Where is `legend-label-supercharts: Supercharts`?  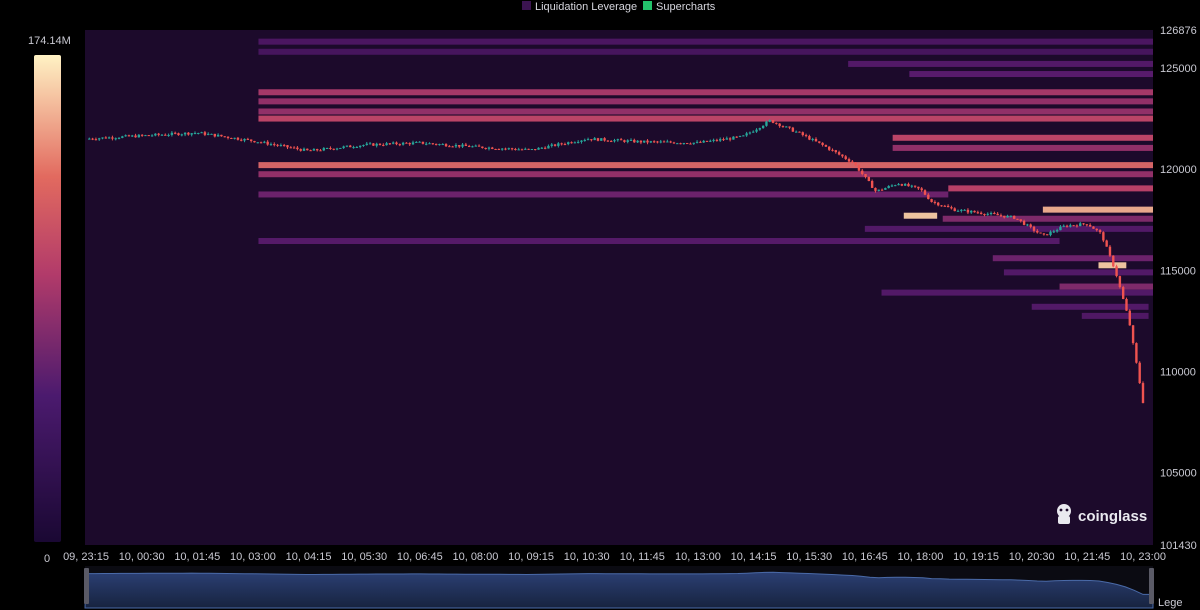
legend-label-supercharts: Supercharts is located at coordinates (686, 7).